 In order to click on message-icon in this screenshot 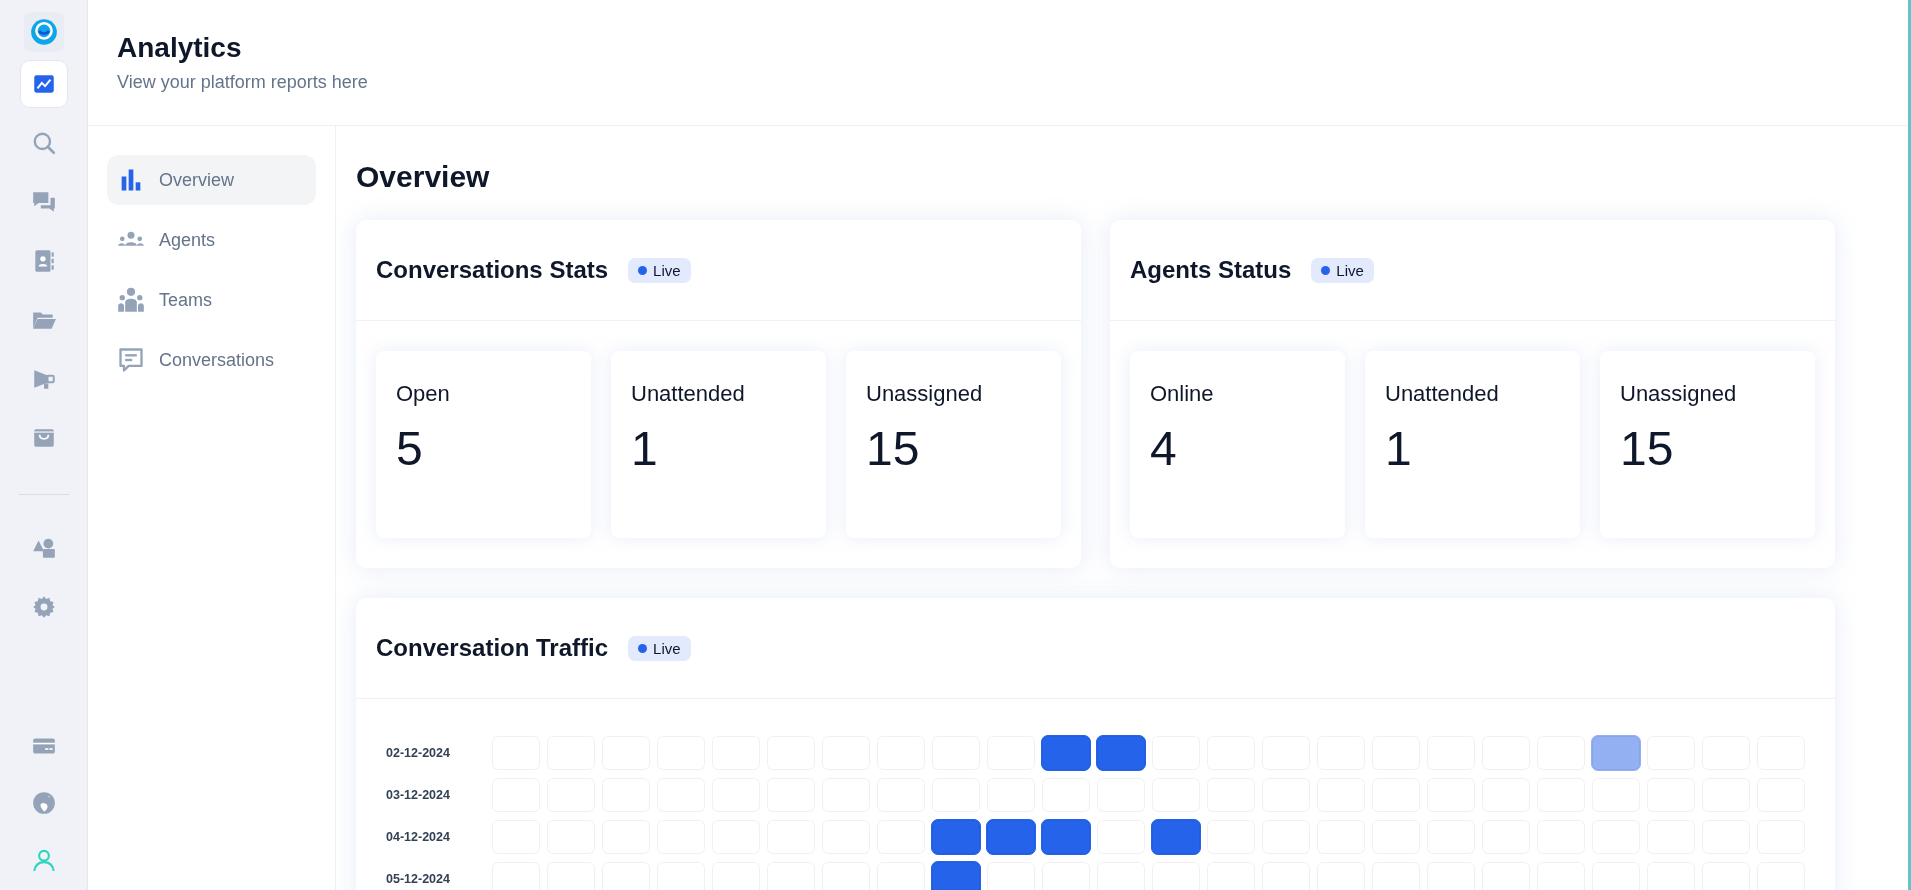, I will do `click(131, 360)`.